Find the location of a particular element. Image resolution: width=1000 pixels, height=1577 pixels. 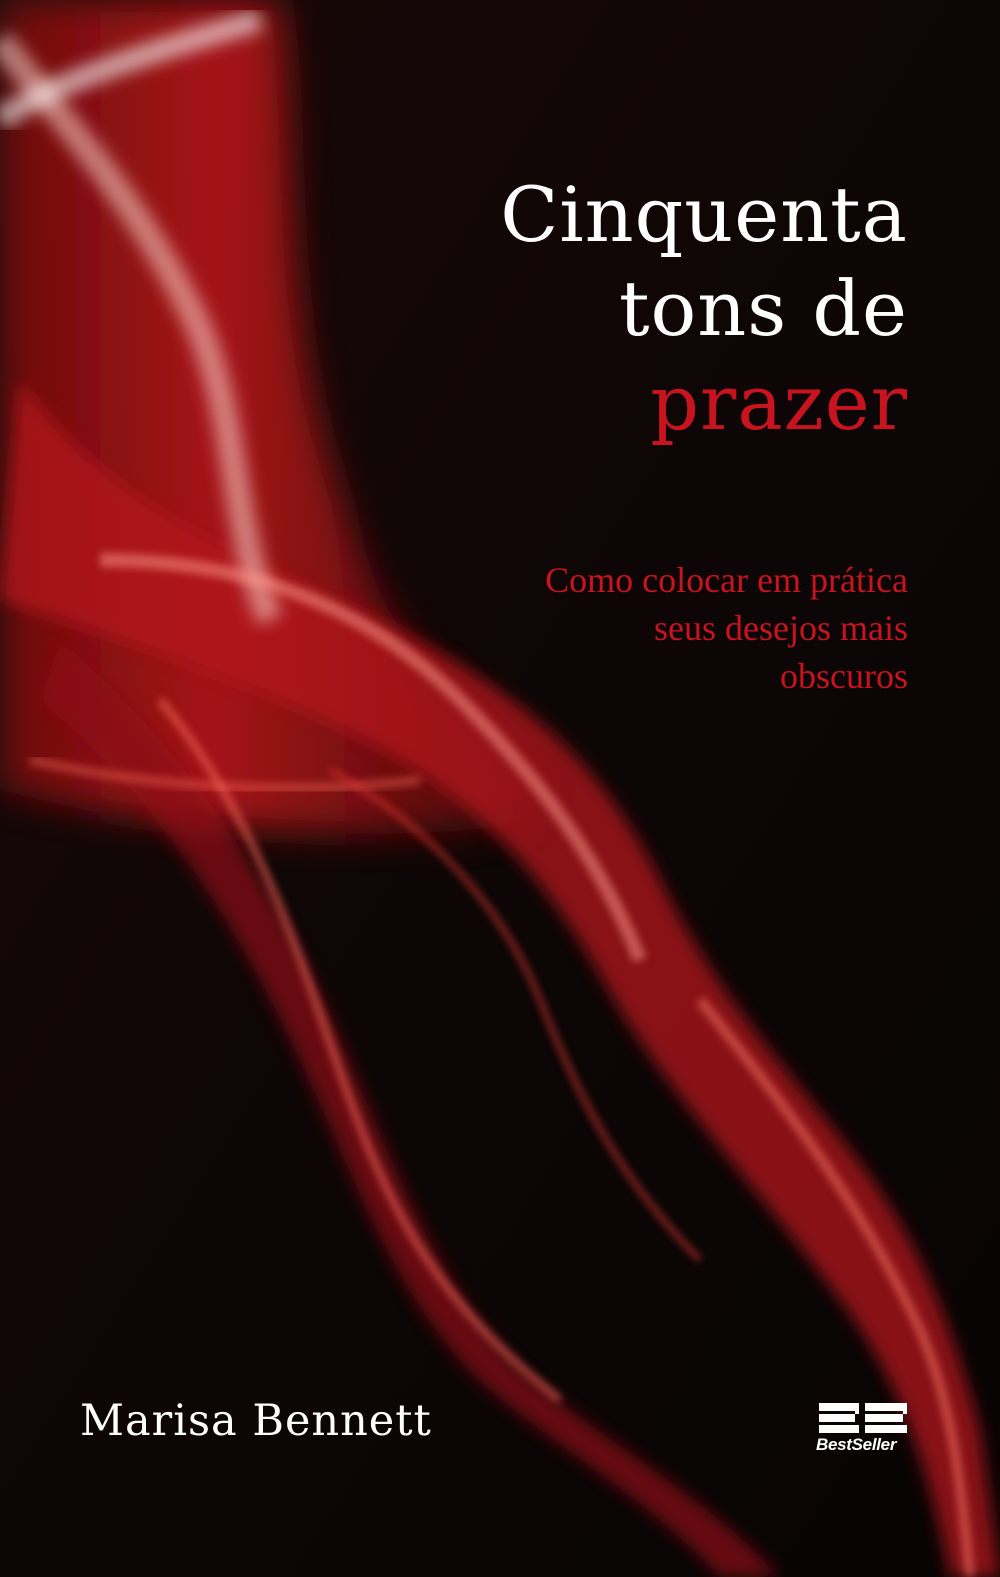

publisher-logo: BestSeller is located at coordinates (862, 1431).